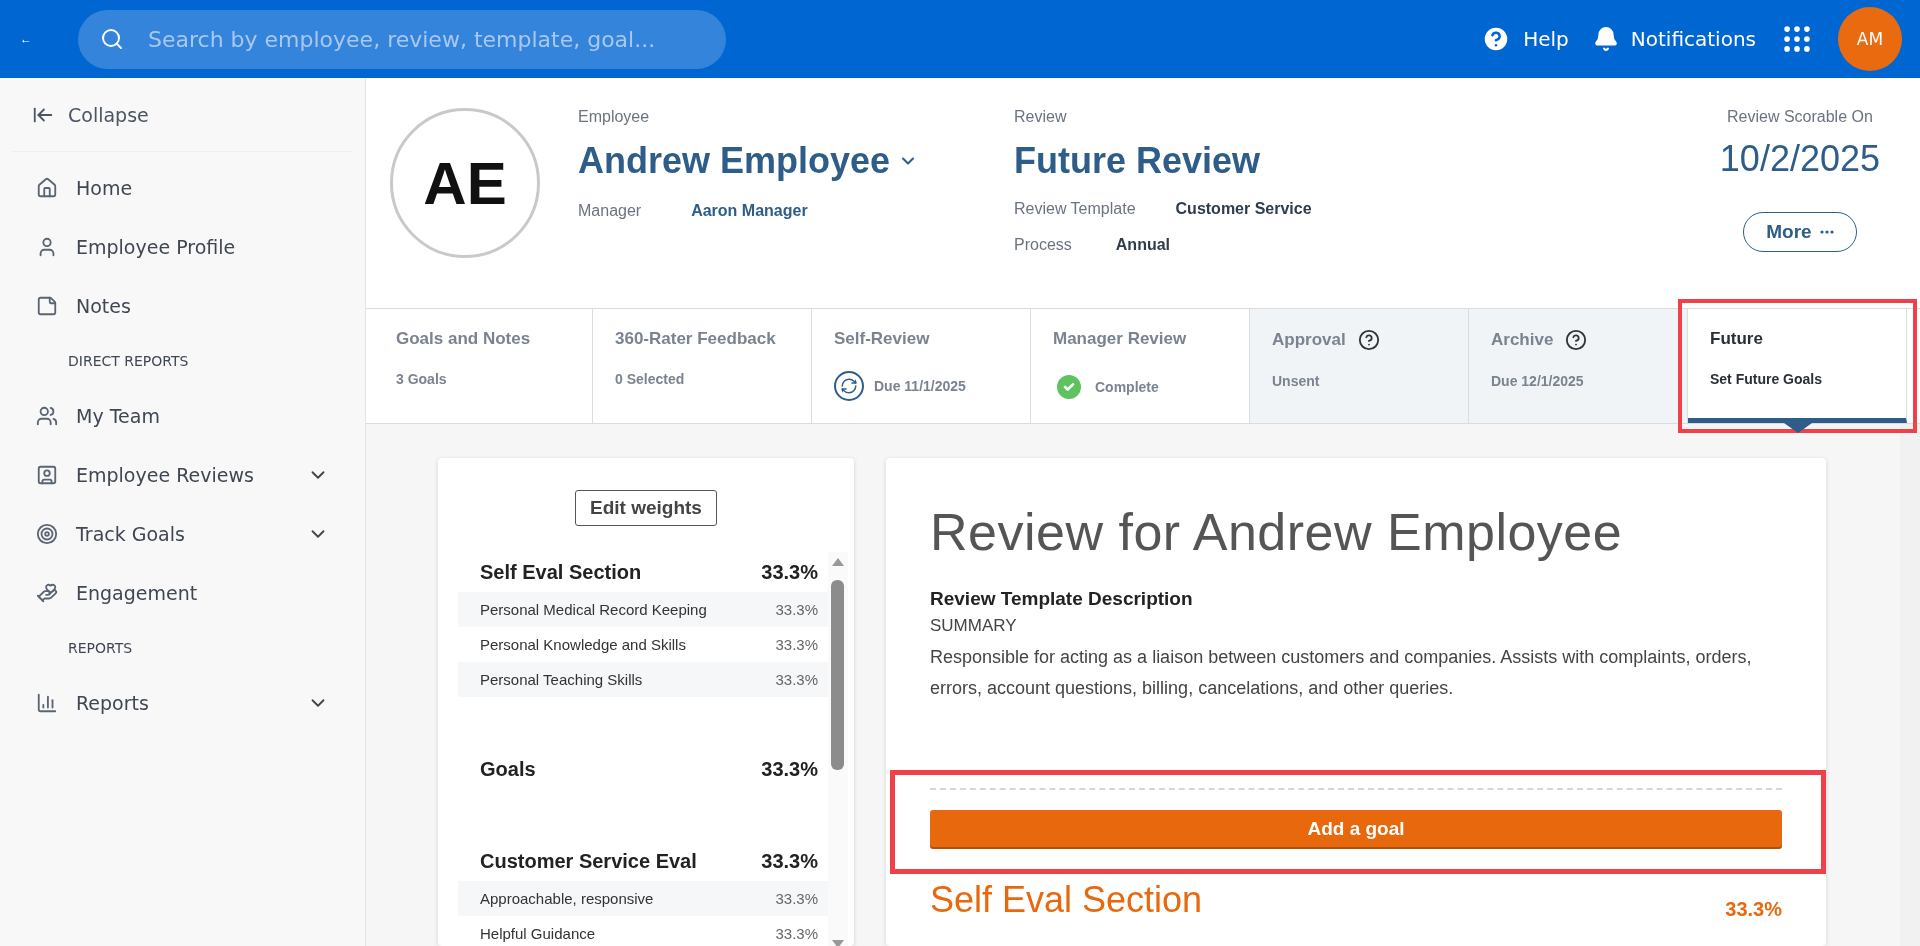  Describe the element at coordinates (849, 386) in the screenshot. I see `sync-icon` at that location.